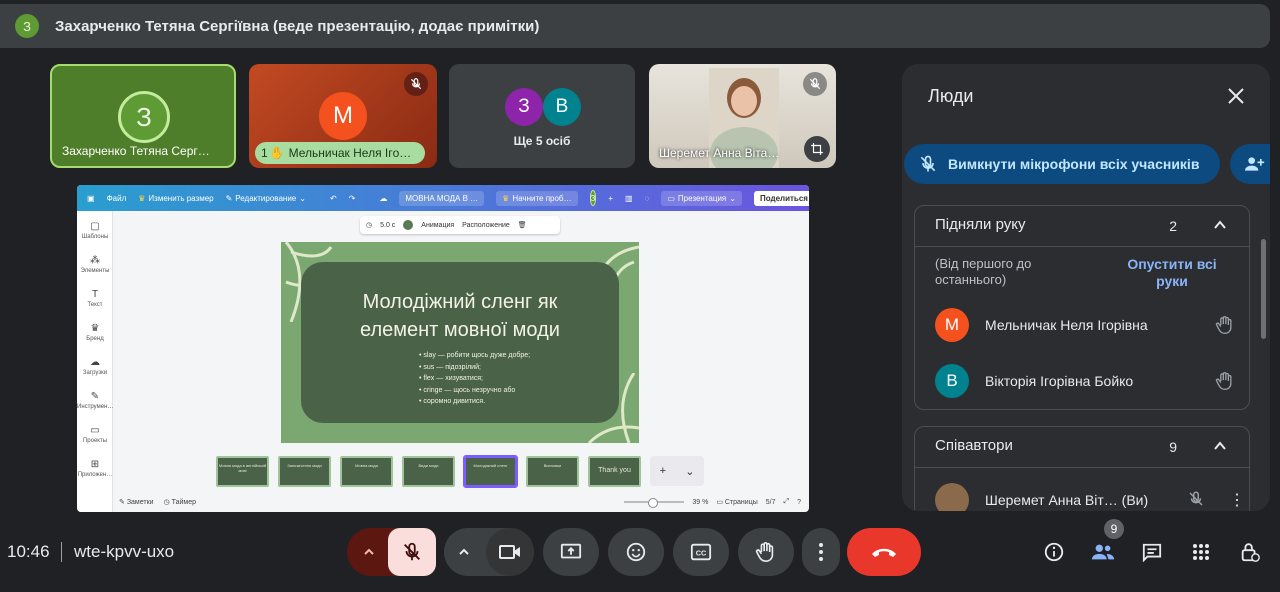 This screenshot has height=592, width=1280. What do you see at coordinates (766, 552) in the screenshot?
I see `raise-hand-button` at bounding box center [766, 552].